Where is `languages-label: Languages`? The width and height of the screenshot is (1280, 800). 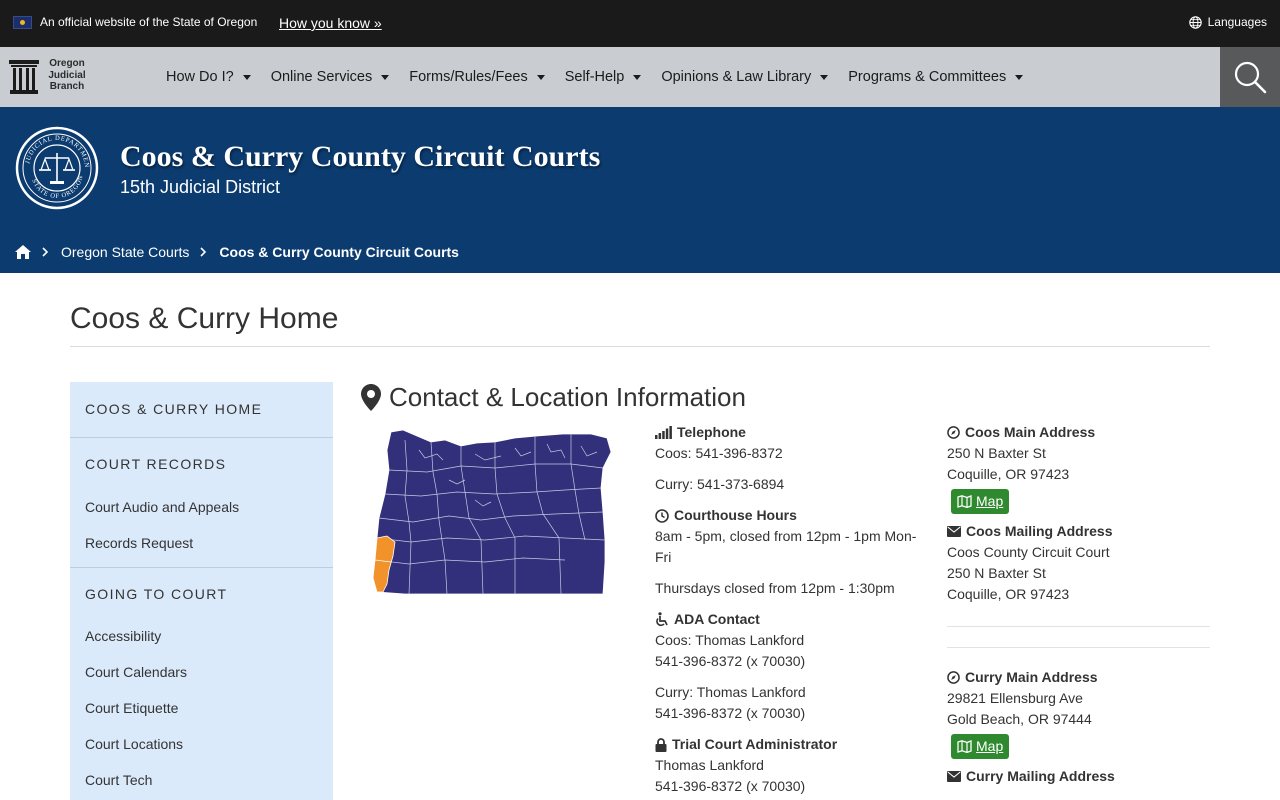
languages-label: Languages is located at coordinates (1237, 22).